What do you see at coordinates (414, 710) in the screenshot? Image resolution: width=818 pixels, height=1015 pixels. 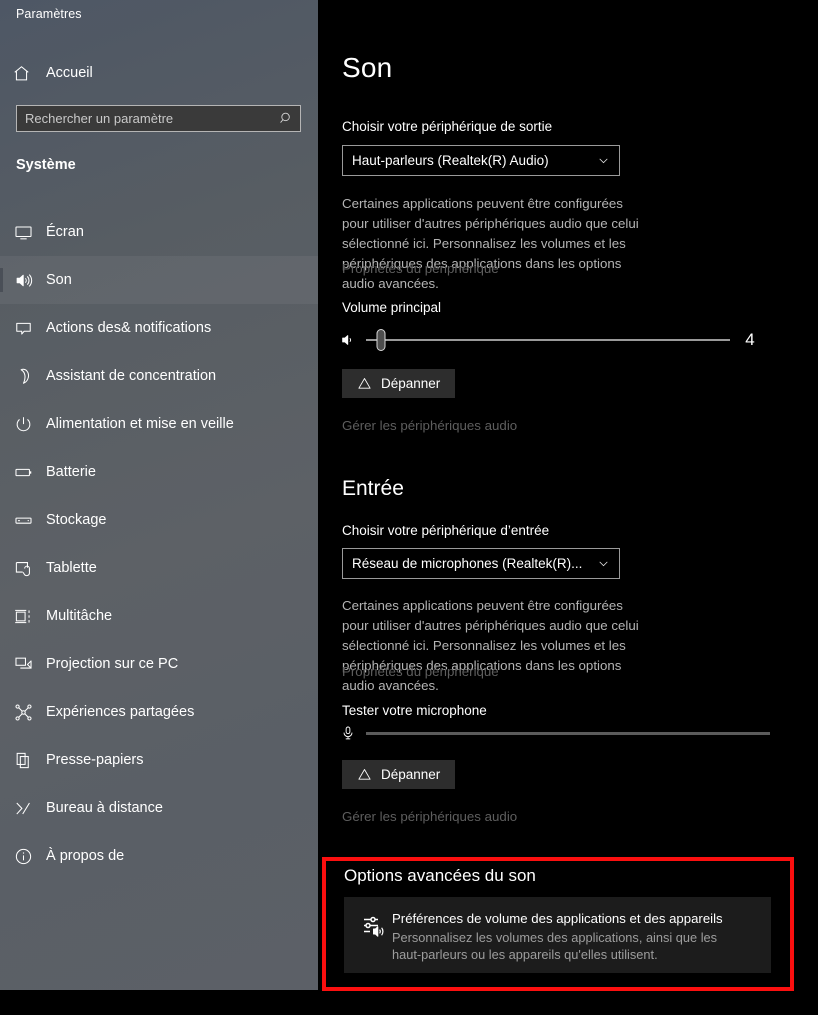 I see `test-microphone-label: Tester votre microphone` at bounding box center [414, 710].